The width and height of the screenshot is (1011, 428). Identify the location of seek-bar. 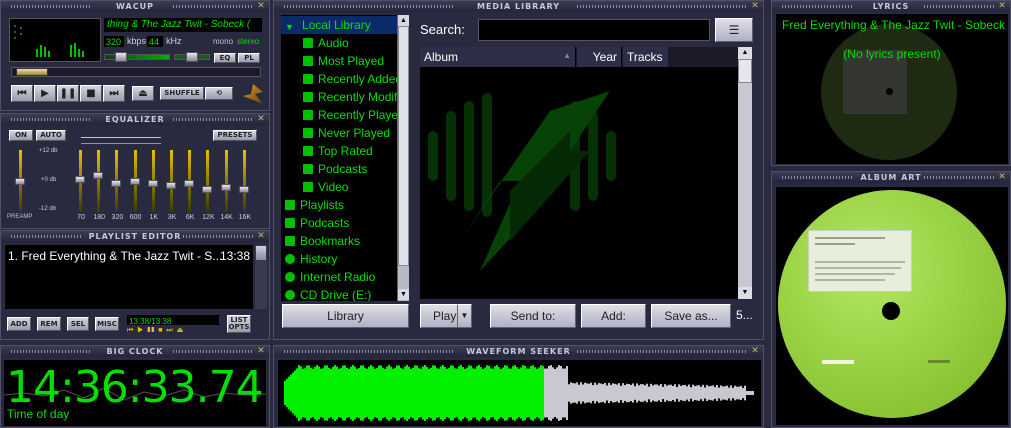
(136, 72).